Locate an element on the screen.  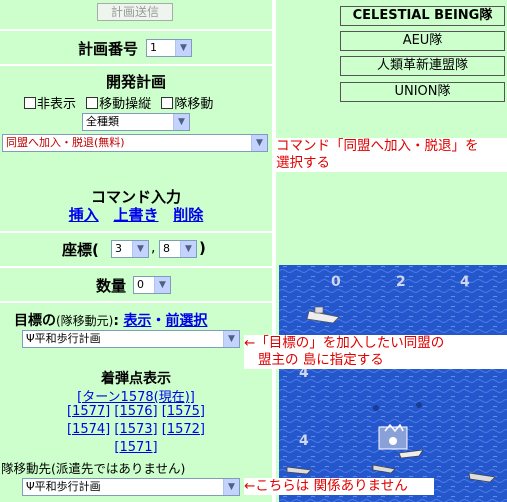
plan-submit-button: 計画送信 is located at coordinates (135, 12).